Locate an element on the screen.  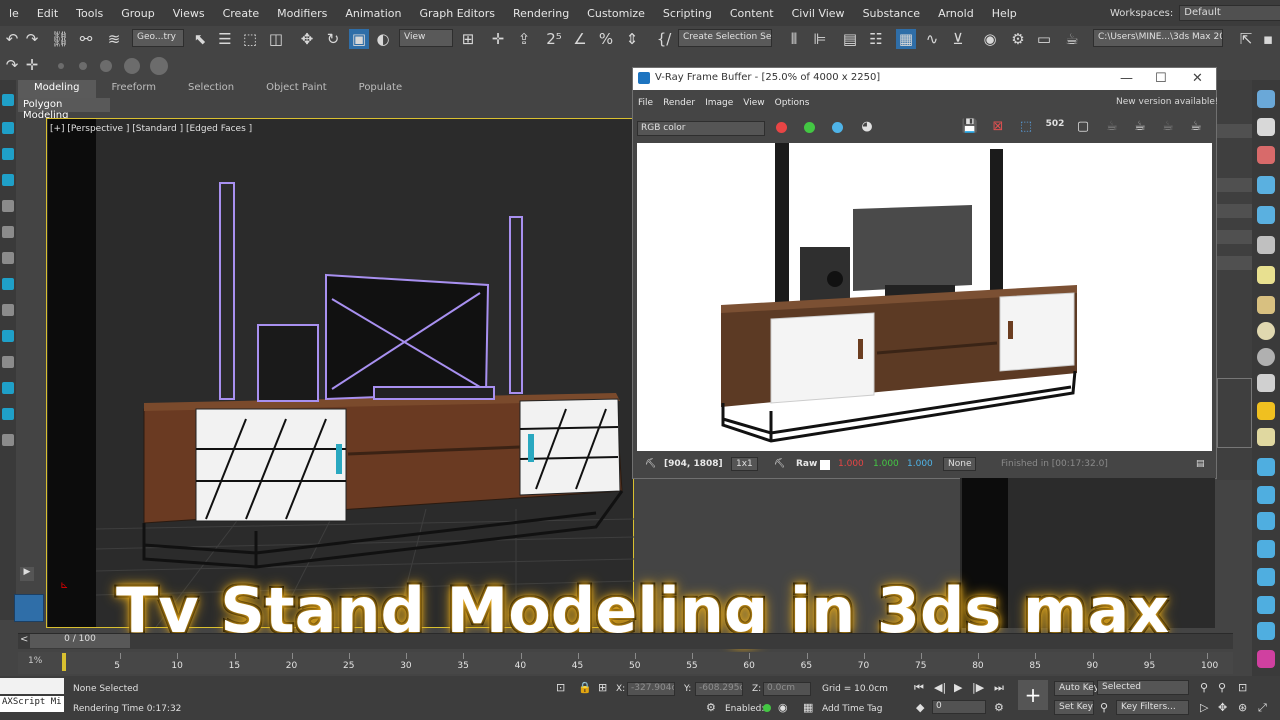
vfb-menu-render: Render is located at coordinates (679, 103).